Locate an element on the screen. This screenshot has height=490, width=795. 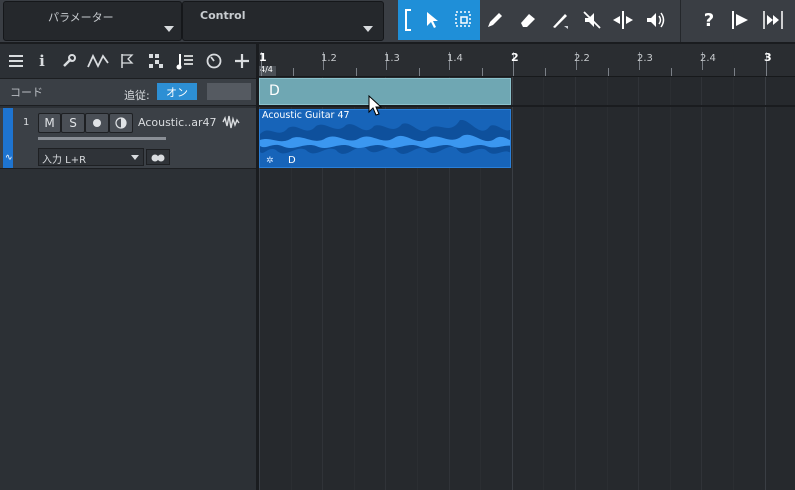
audio-waveform is located at coordinates (385, 137).